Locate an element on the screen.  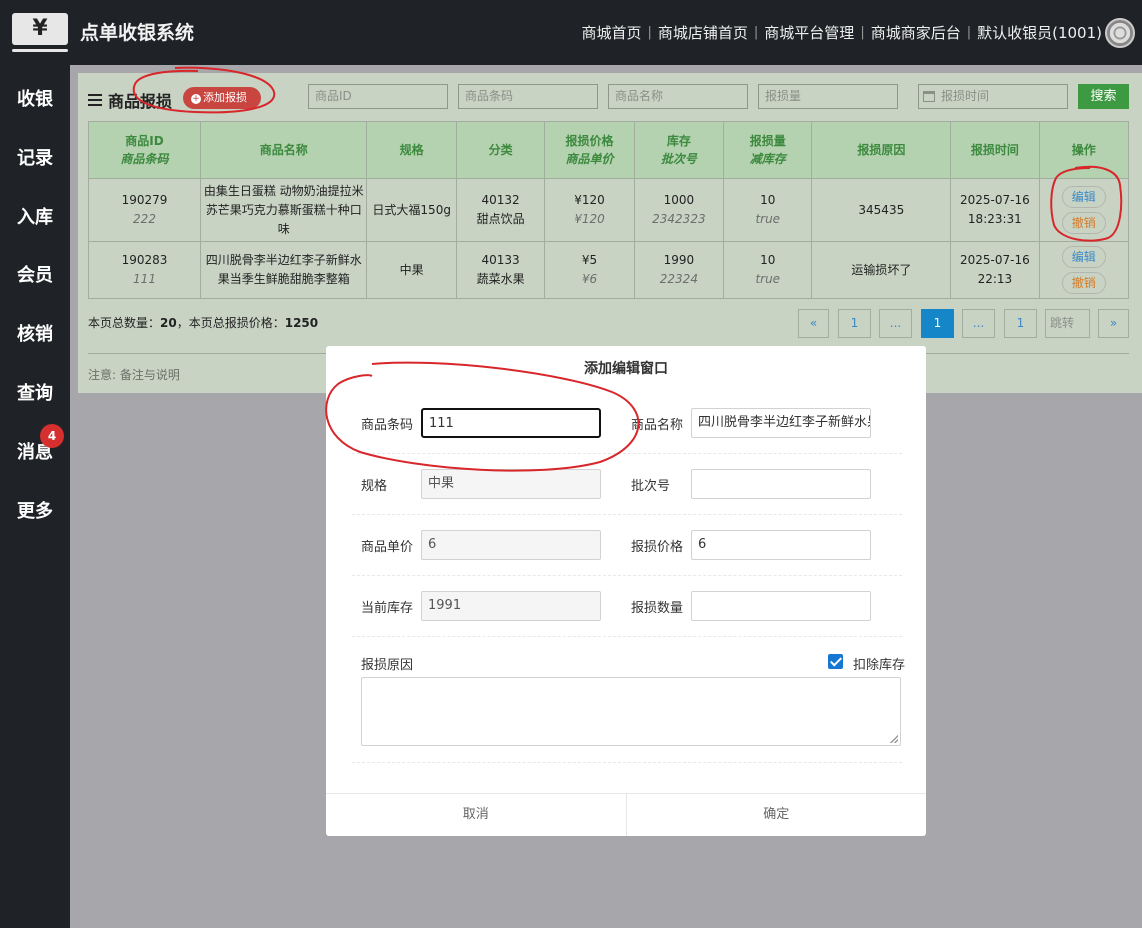
nav-cashier-user: 默认收银员(1001) is located at coordinates (1039, 32).